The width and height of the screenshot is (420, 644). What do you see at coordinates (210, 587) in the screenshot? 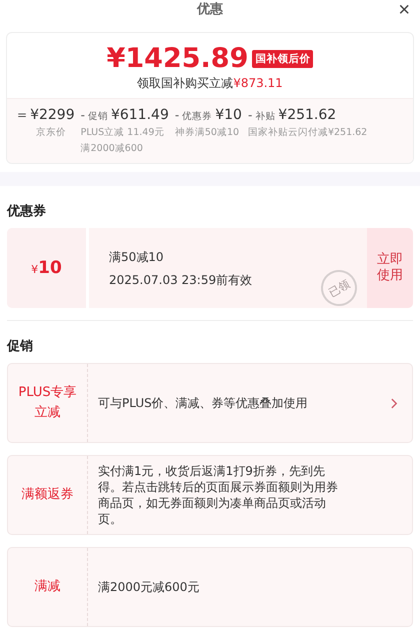
I see `promotion-card: 满减 满2000元减600元` at bounding box center [210, 587].